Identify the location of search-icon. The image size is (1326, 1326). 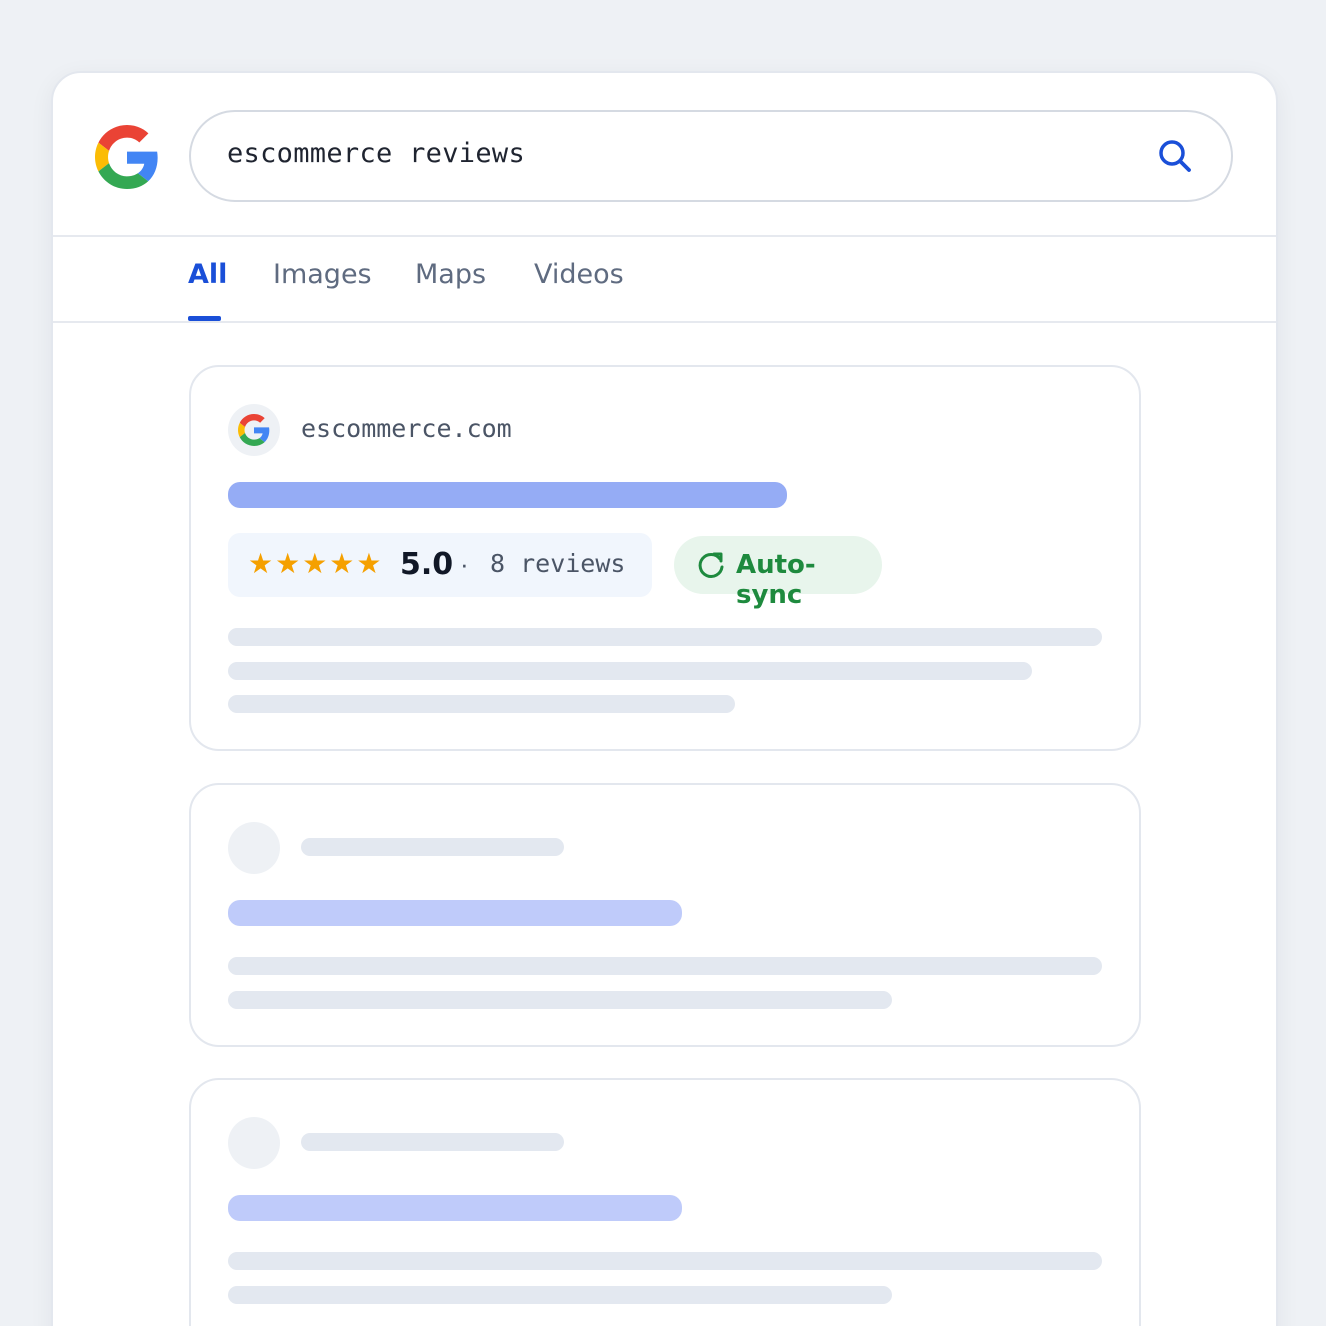
(1175, 156).